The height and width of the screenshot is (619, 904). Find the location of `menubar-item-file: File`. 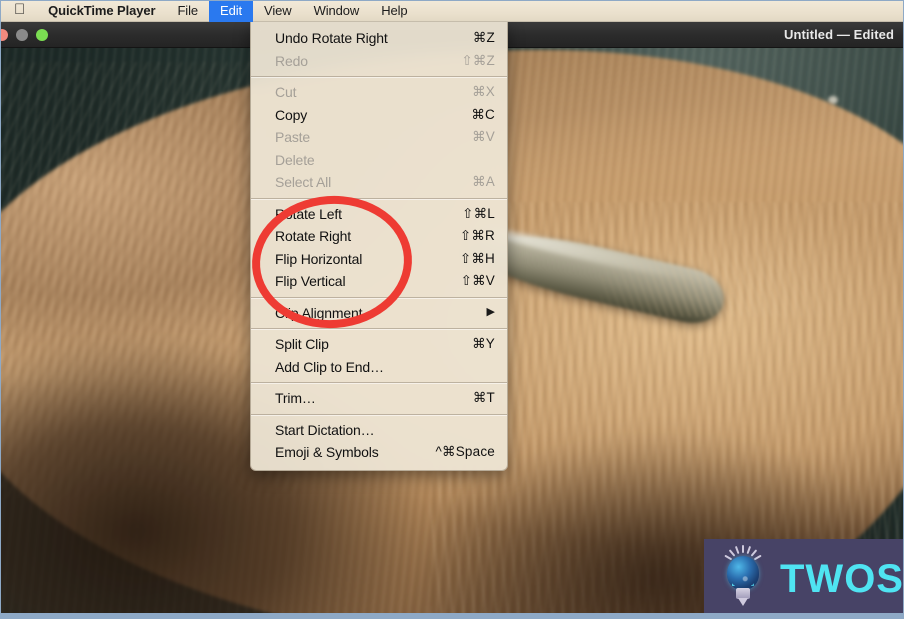

menubar-item-file: File is located at coordinates (187, 11).